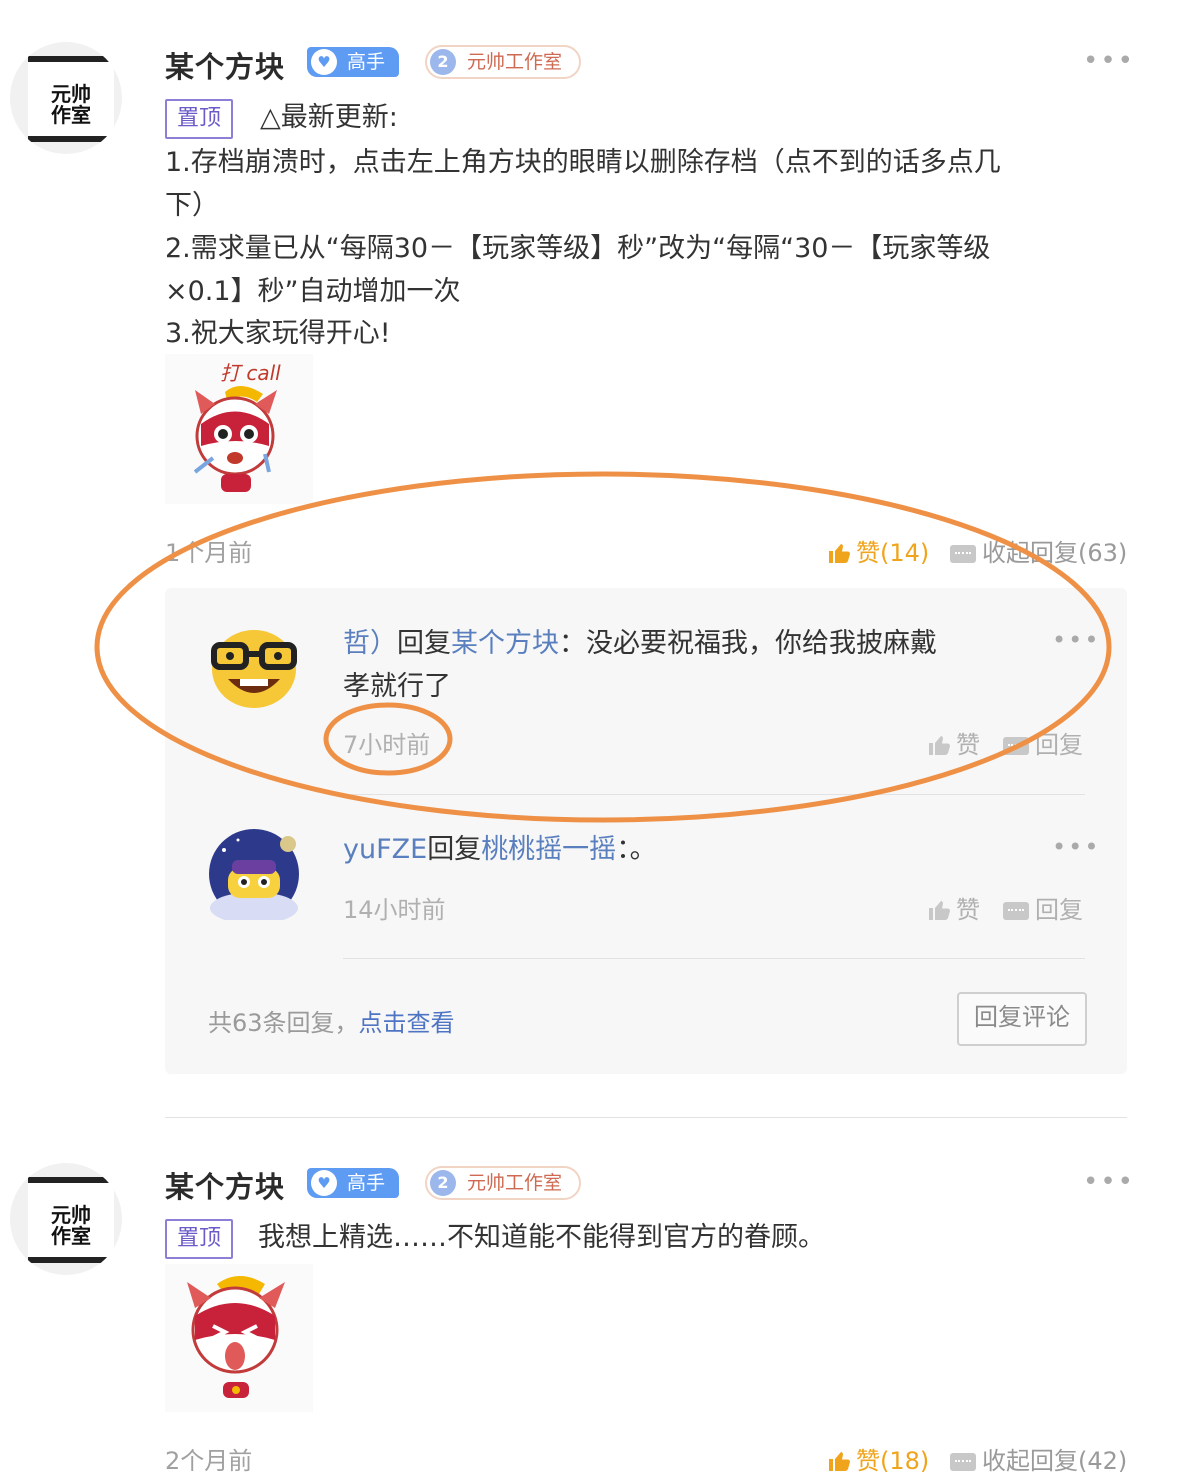  I want to click on annotation-oval-small, so click(388, 739).